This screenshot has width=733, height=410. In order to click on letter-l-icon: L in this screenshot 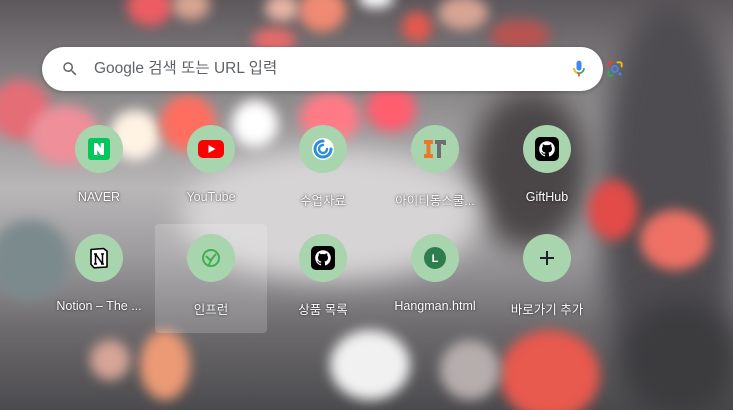, I will do `click(435, 258)`.